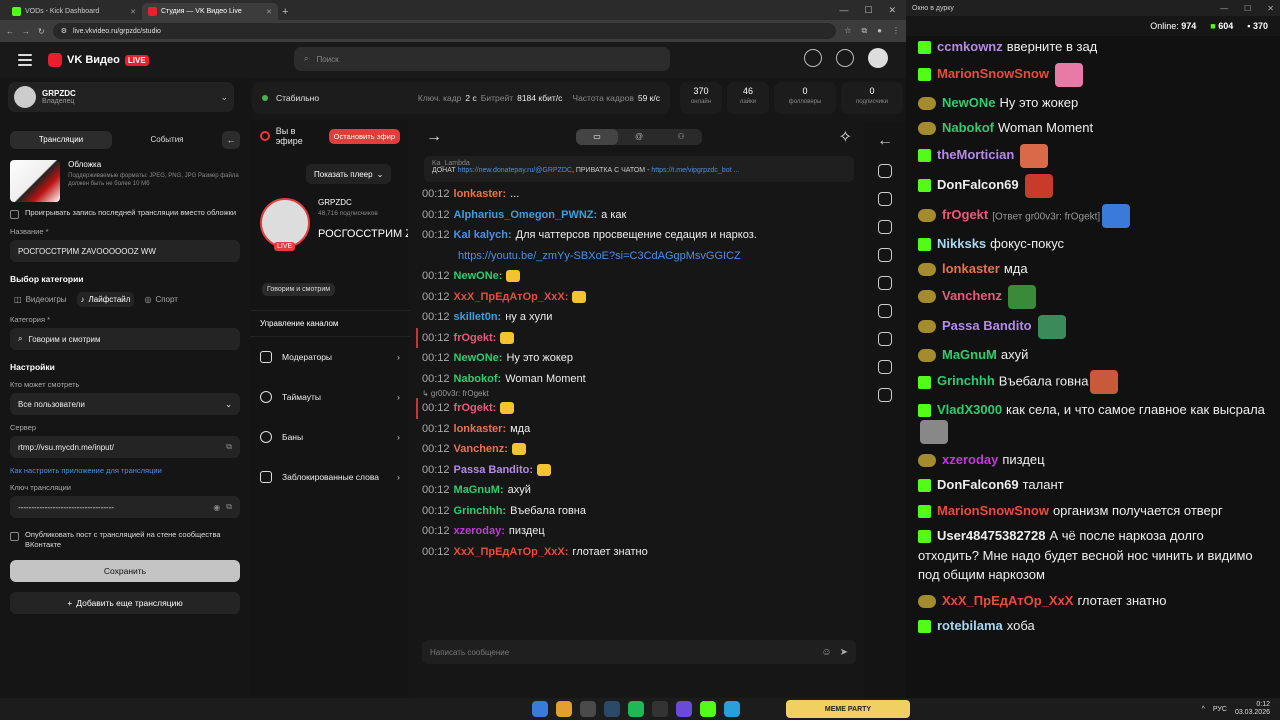 The image size is (1280, 720). What do you see at coordinates (968, 127) in the screenshot?
I see `username: Nabokof` at bounding box center [968, 127].